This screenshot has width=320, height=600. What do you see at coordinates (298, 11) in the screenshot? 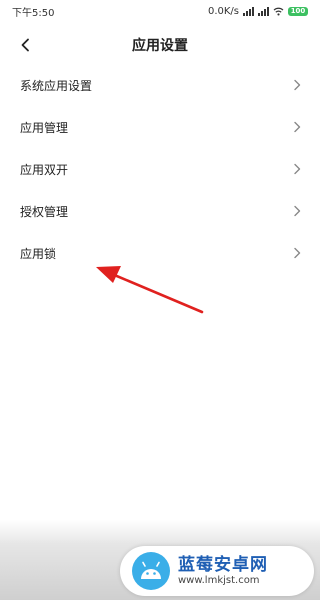
I see `battery-icon: 100` at bounding box center [298, 11].